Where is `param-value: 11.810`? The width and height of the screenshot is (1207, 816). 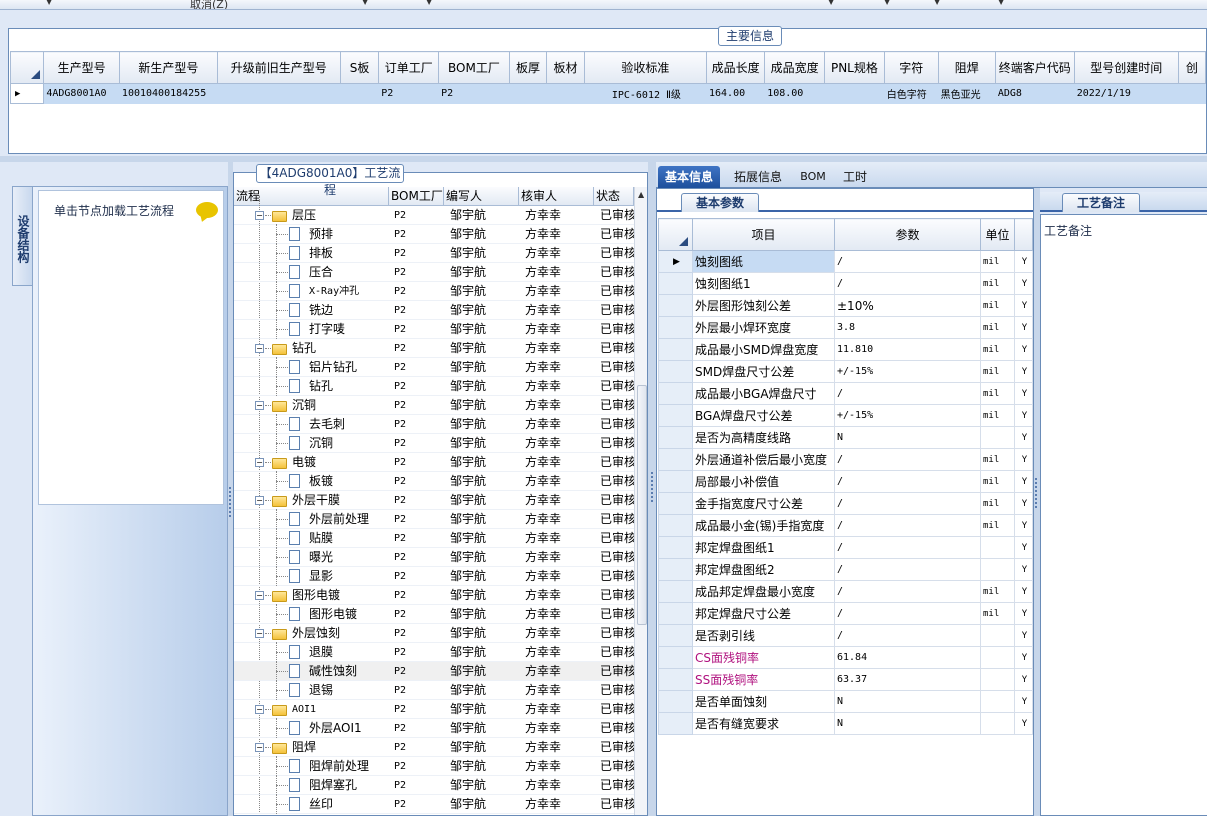 param-value: 11.810 is located at coordinates (907, 349).